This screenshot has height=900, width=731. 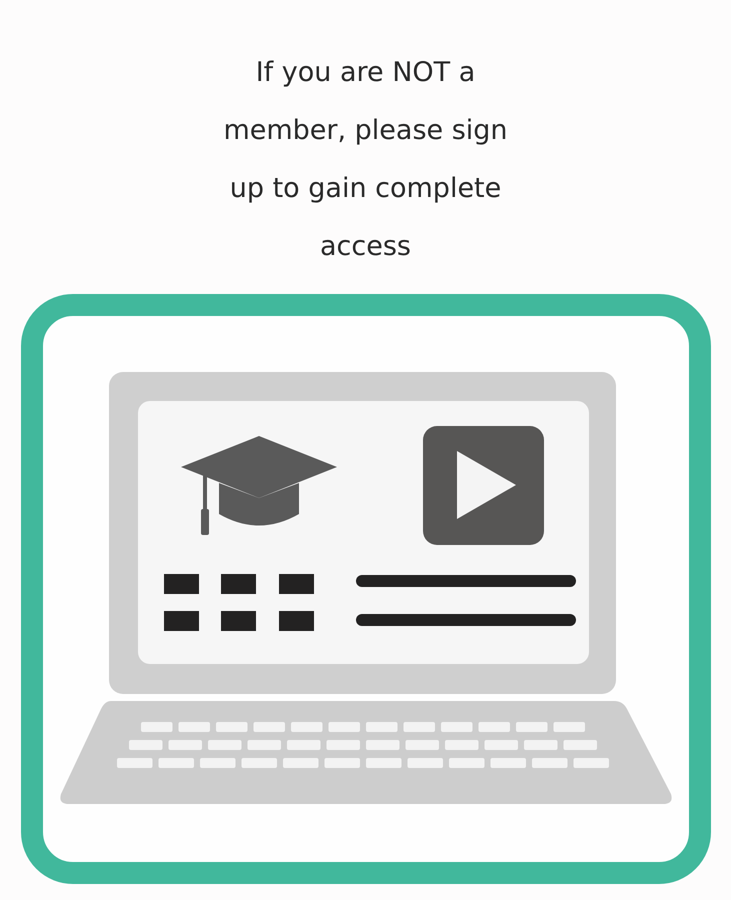 I want to click on sign-up-message: If you are NOT a member, please sign up to gain complete access, so click(x=365, y=160).